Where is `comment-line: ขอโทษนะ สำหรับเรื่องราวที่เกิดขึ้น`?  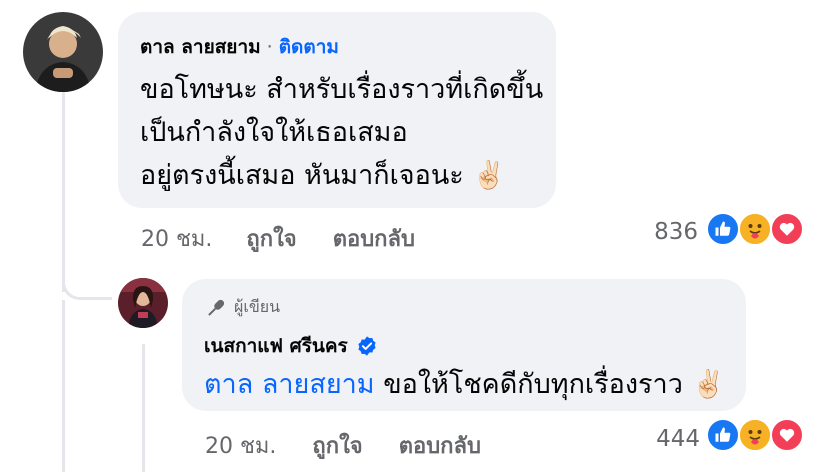
comment-line: ขอโทษนะ สำหรับเรื่องราวที่เกิดขึ้น is located at coordinates (342, 89).